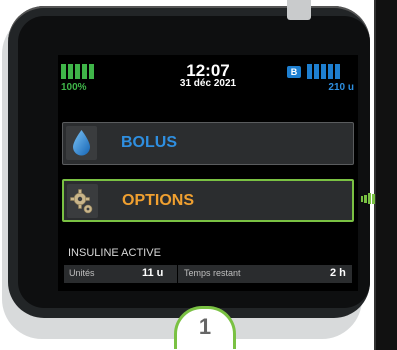  What do you see at coordinates (338, 273) in the screenshot?
I see `time-remaining-value: 2 h` at bounding box center [338, 273].